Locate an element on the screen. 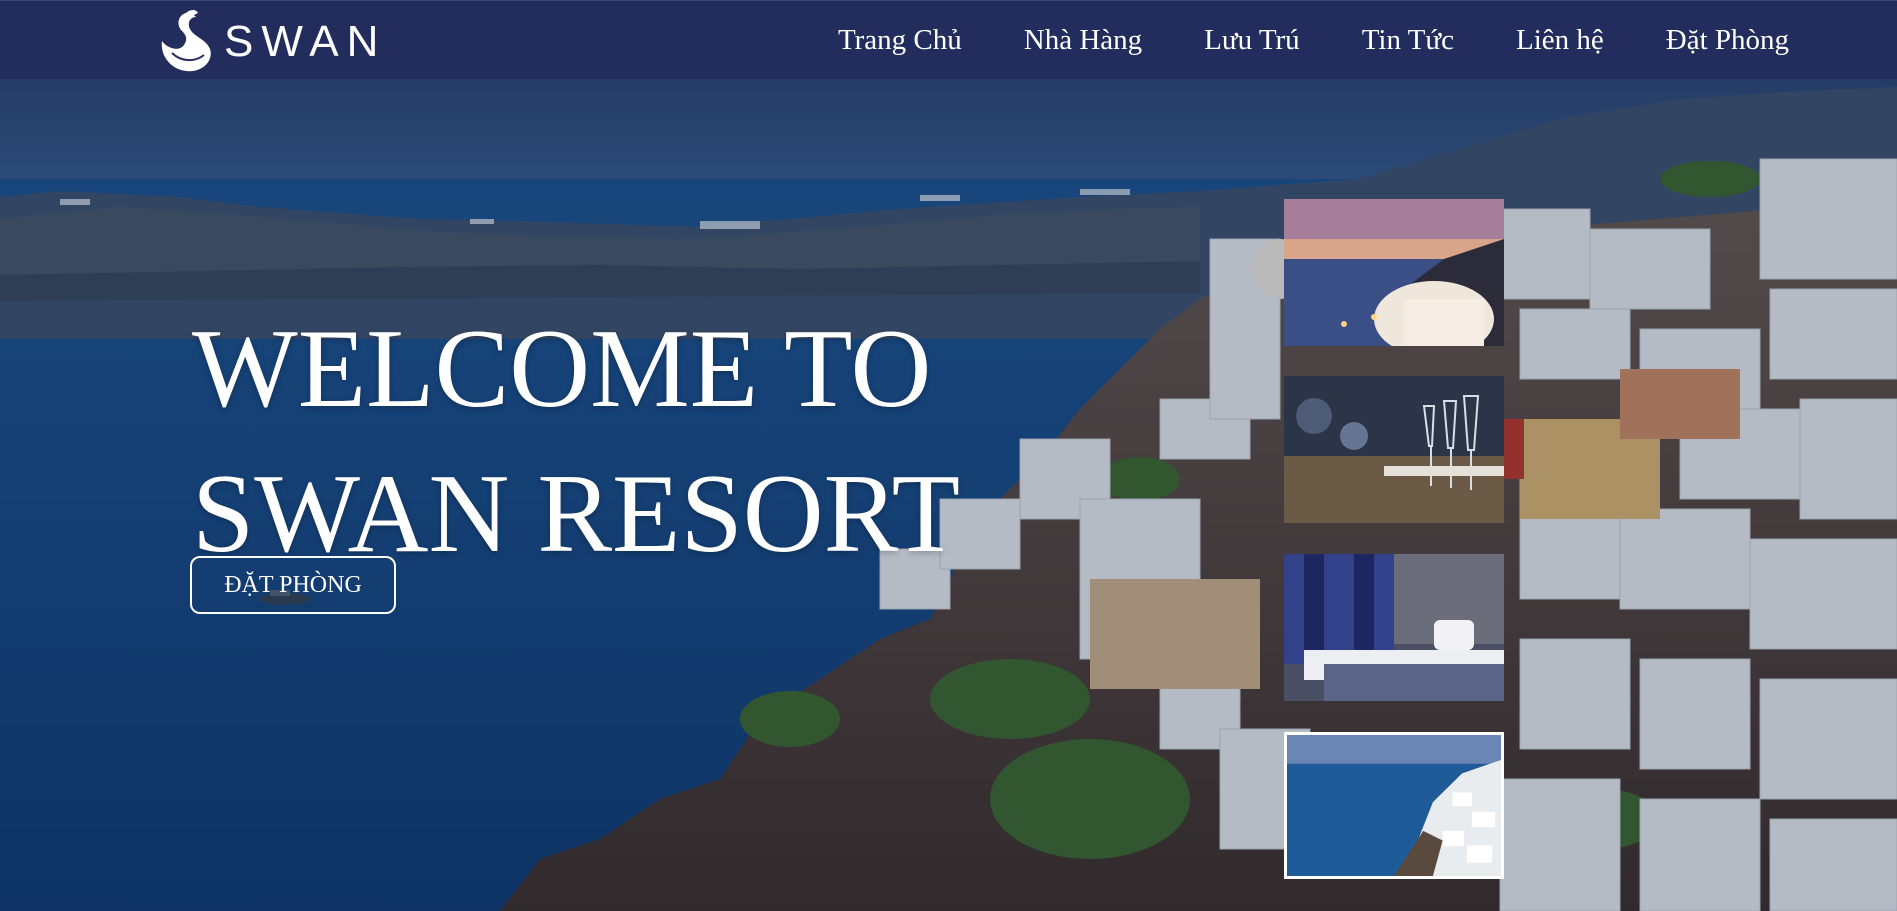  logo-link: SWAN is located at coordinates (271, 42).